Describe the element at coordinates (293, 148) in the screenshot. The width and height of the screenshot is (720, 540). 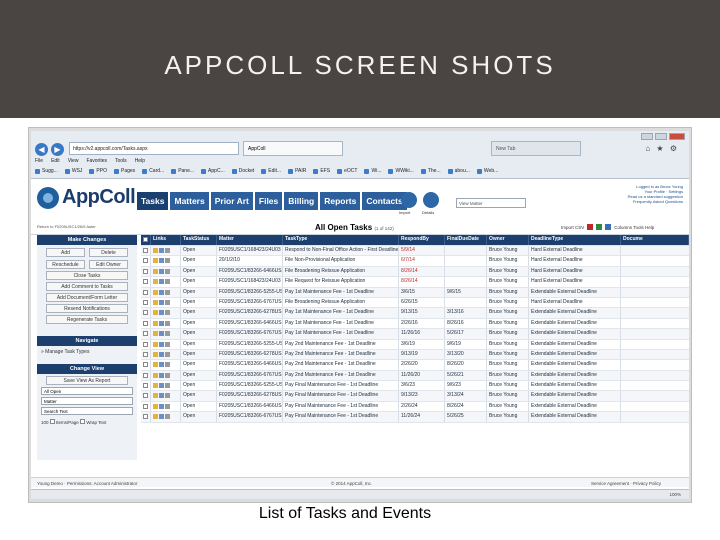
I see `browser-tab-appcoll: AppColl` at that location.